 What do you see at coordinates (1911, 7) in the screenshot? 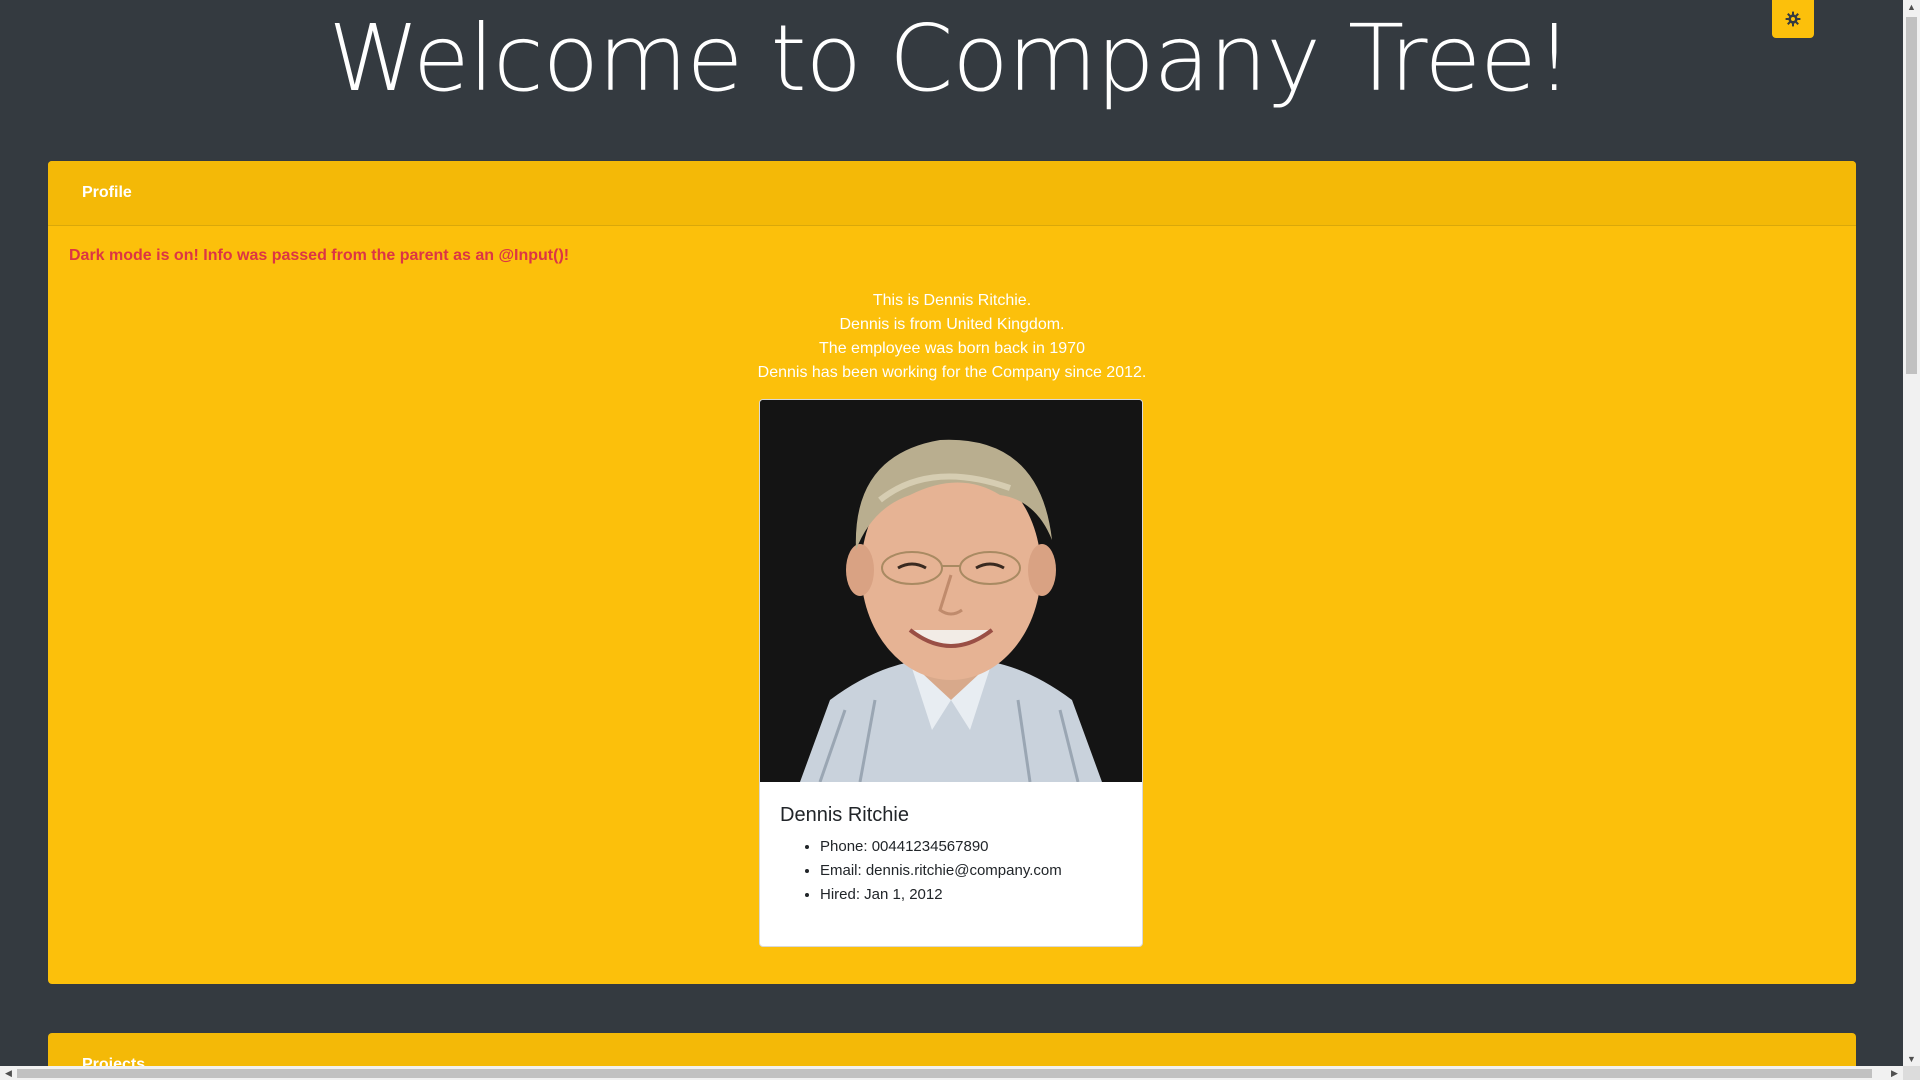
I see `scroll-up-icon: ▲` at bounding box center [1911, 7].